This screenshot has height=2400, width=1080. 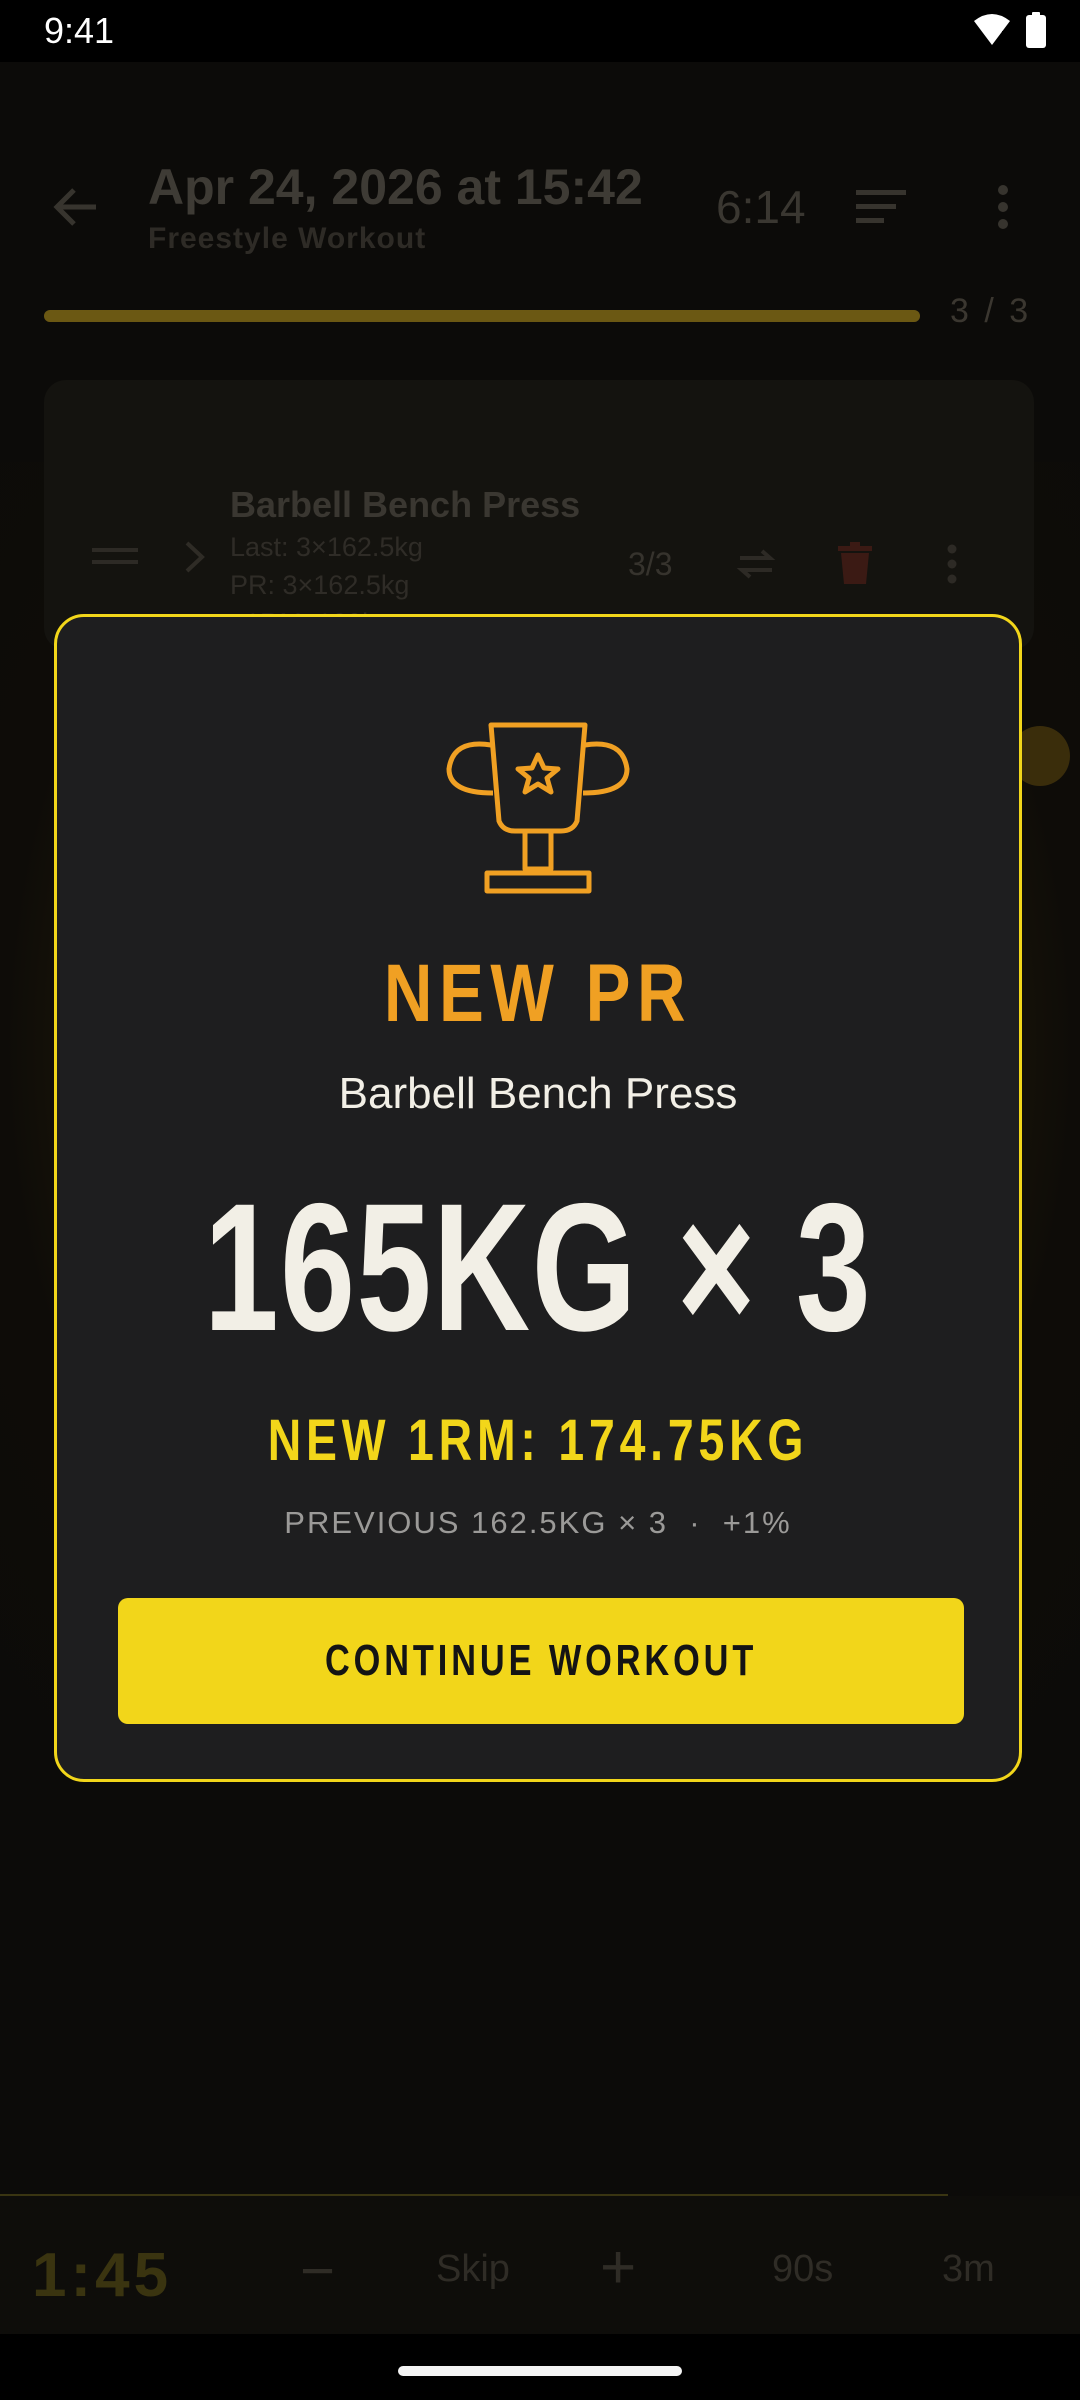 What do you see at coordinates (287, 238) in the screenshot?
I see `workout-subtitle: Freestyle Workout` at bounding box center [287, 238].